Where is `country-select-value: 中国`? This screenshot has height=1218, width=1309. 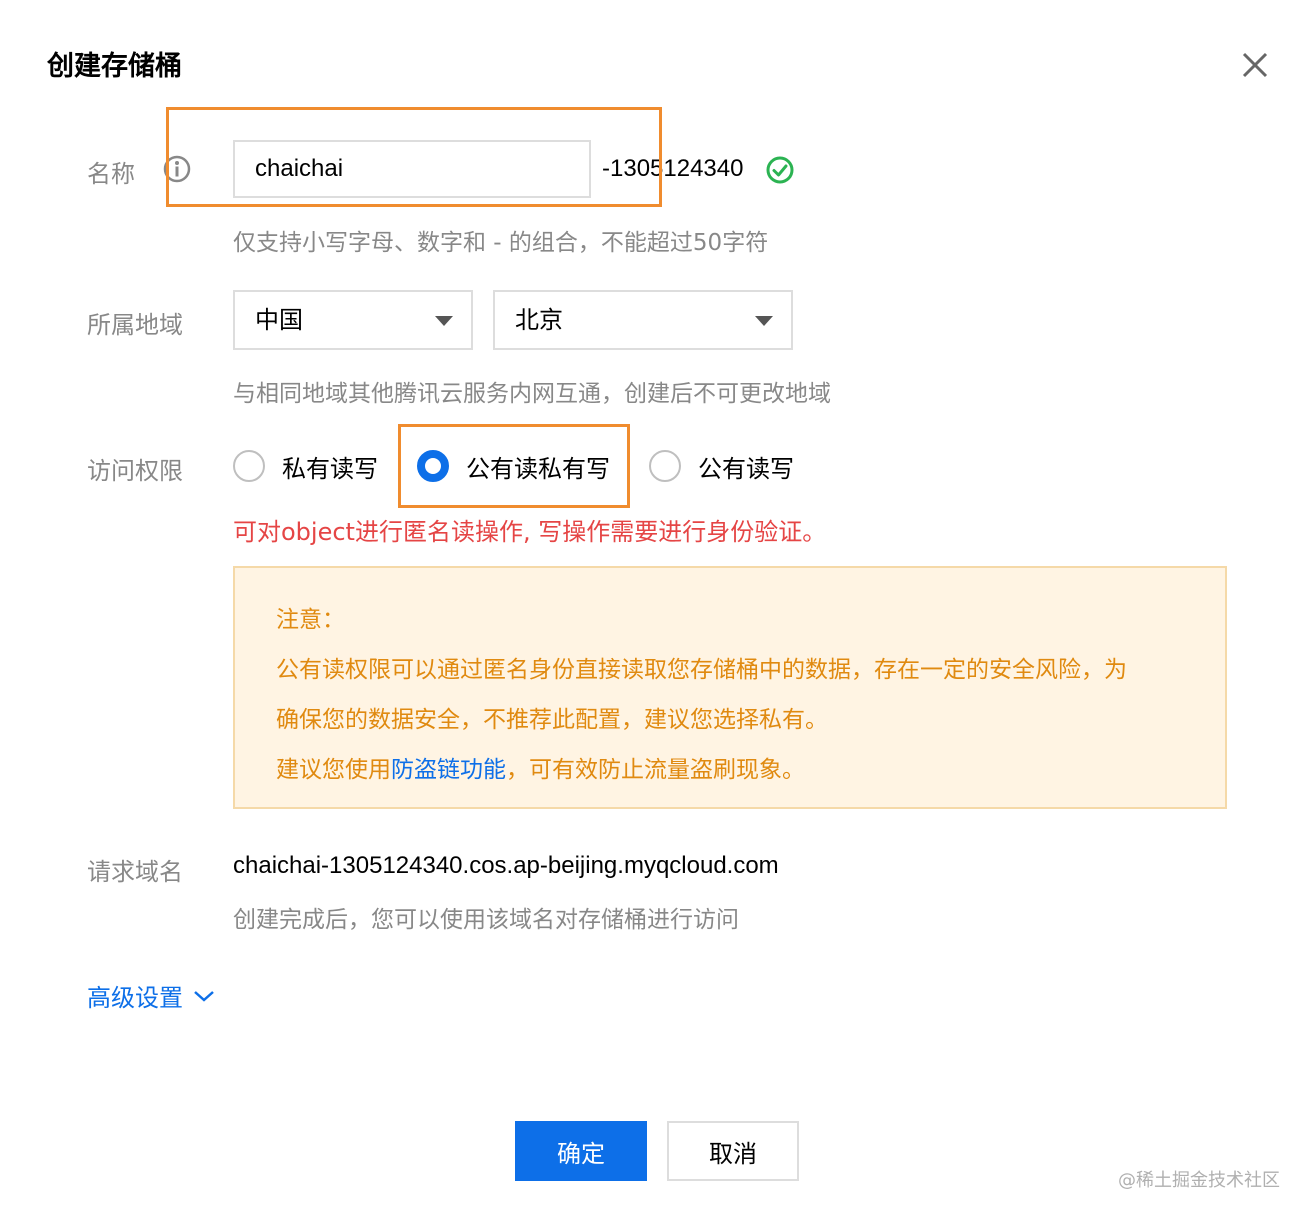 country-select-value: 中国 is located at coordinates (279, 320).